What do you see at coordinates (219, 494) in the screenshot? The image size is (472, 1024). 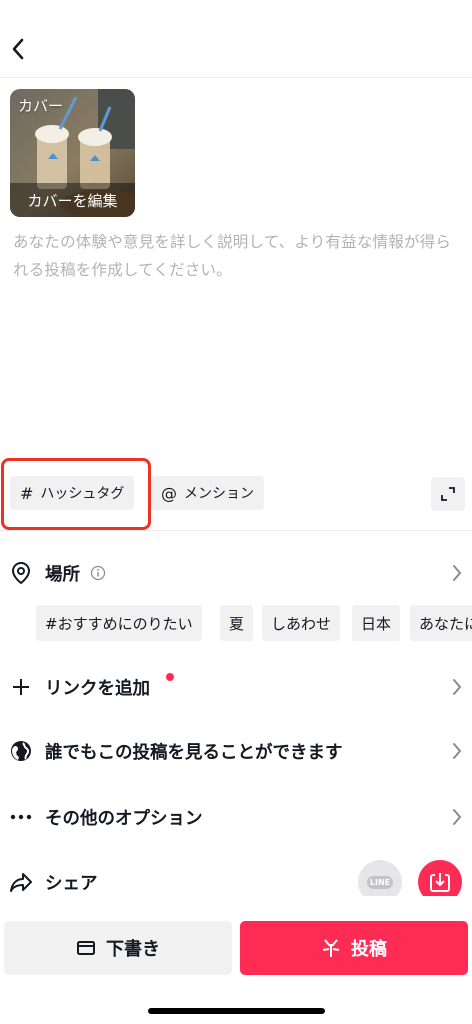 I see `mention-label: メンション` at bounding box center [219, 494].